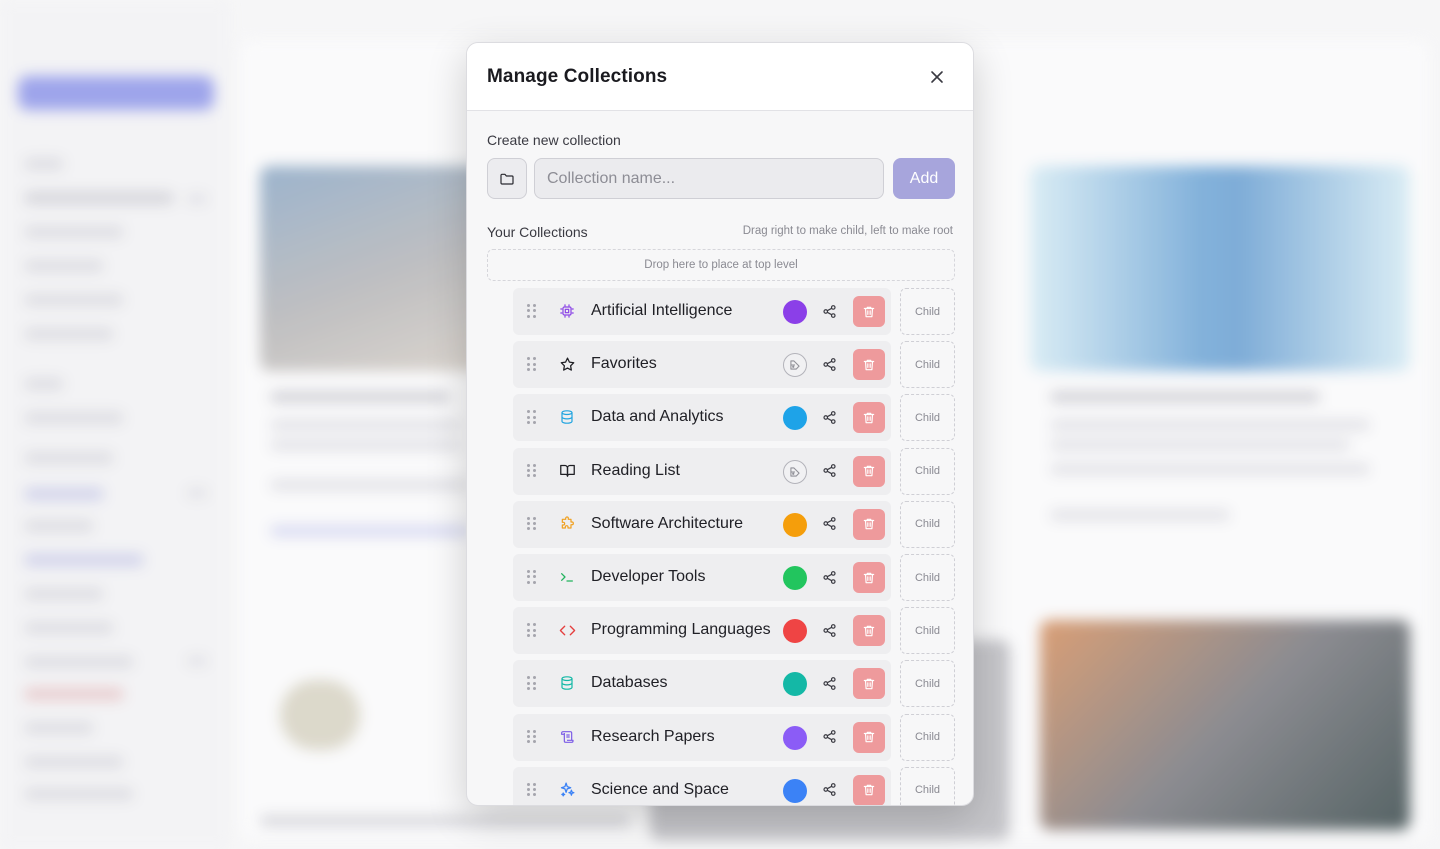 The height and width of the screenshot is (849, 1440). Describe the element at coordinates (1225, 725) in the screenshot. I see `background-card-image` at that location.